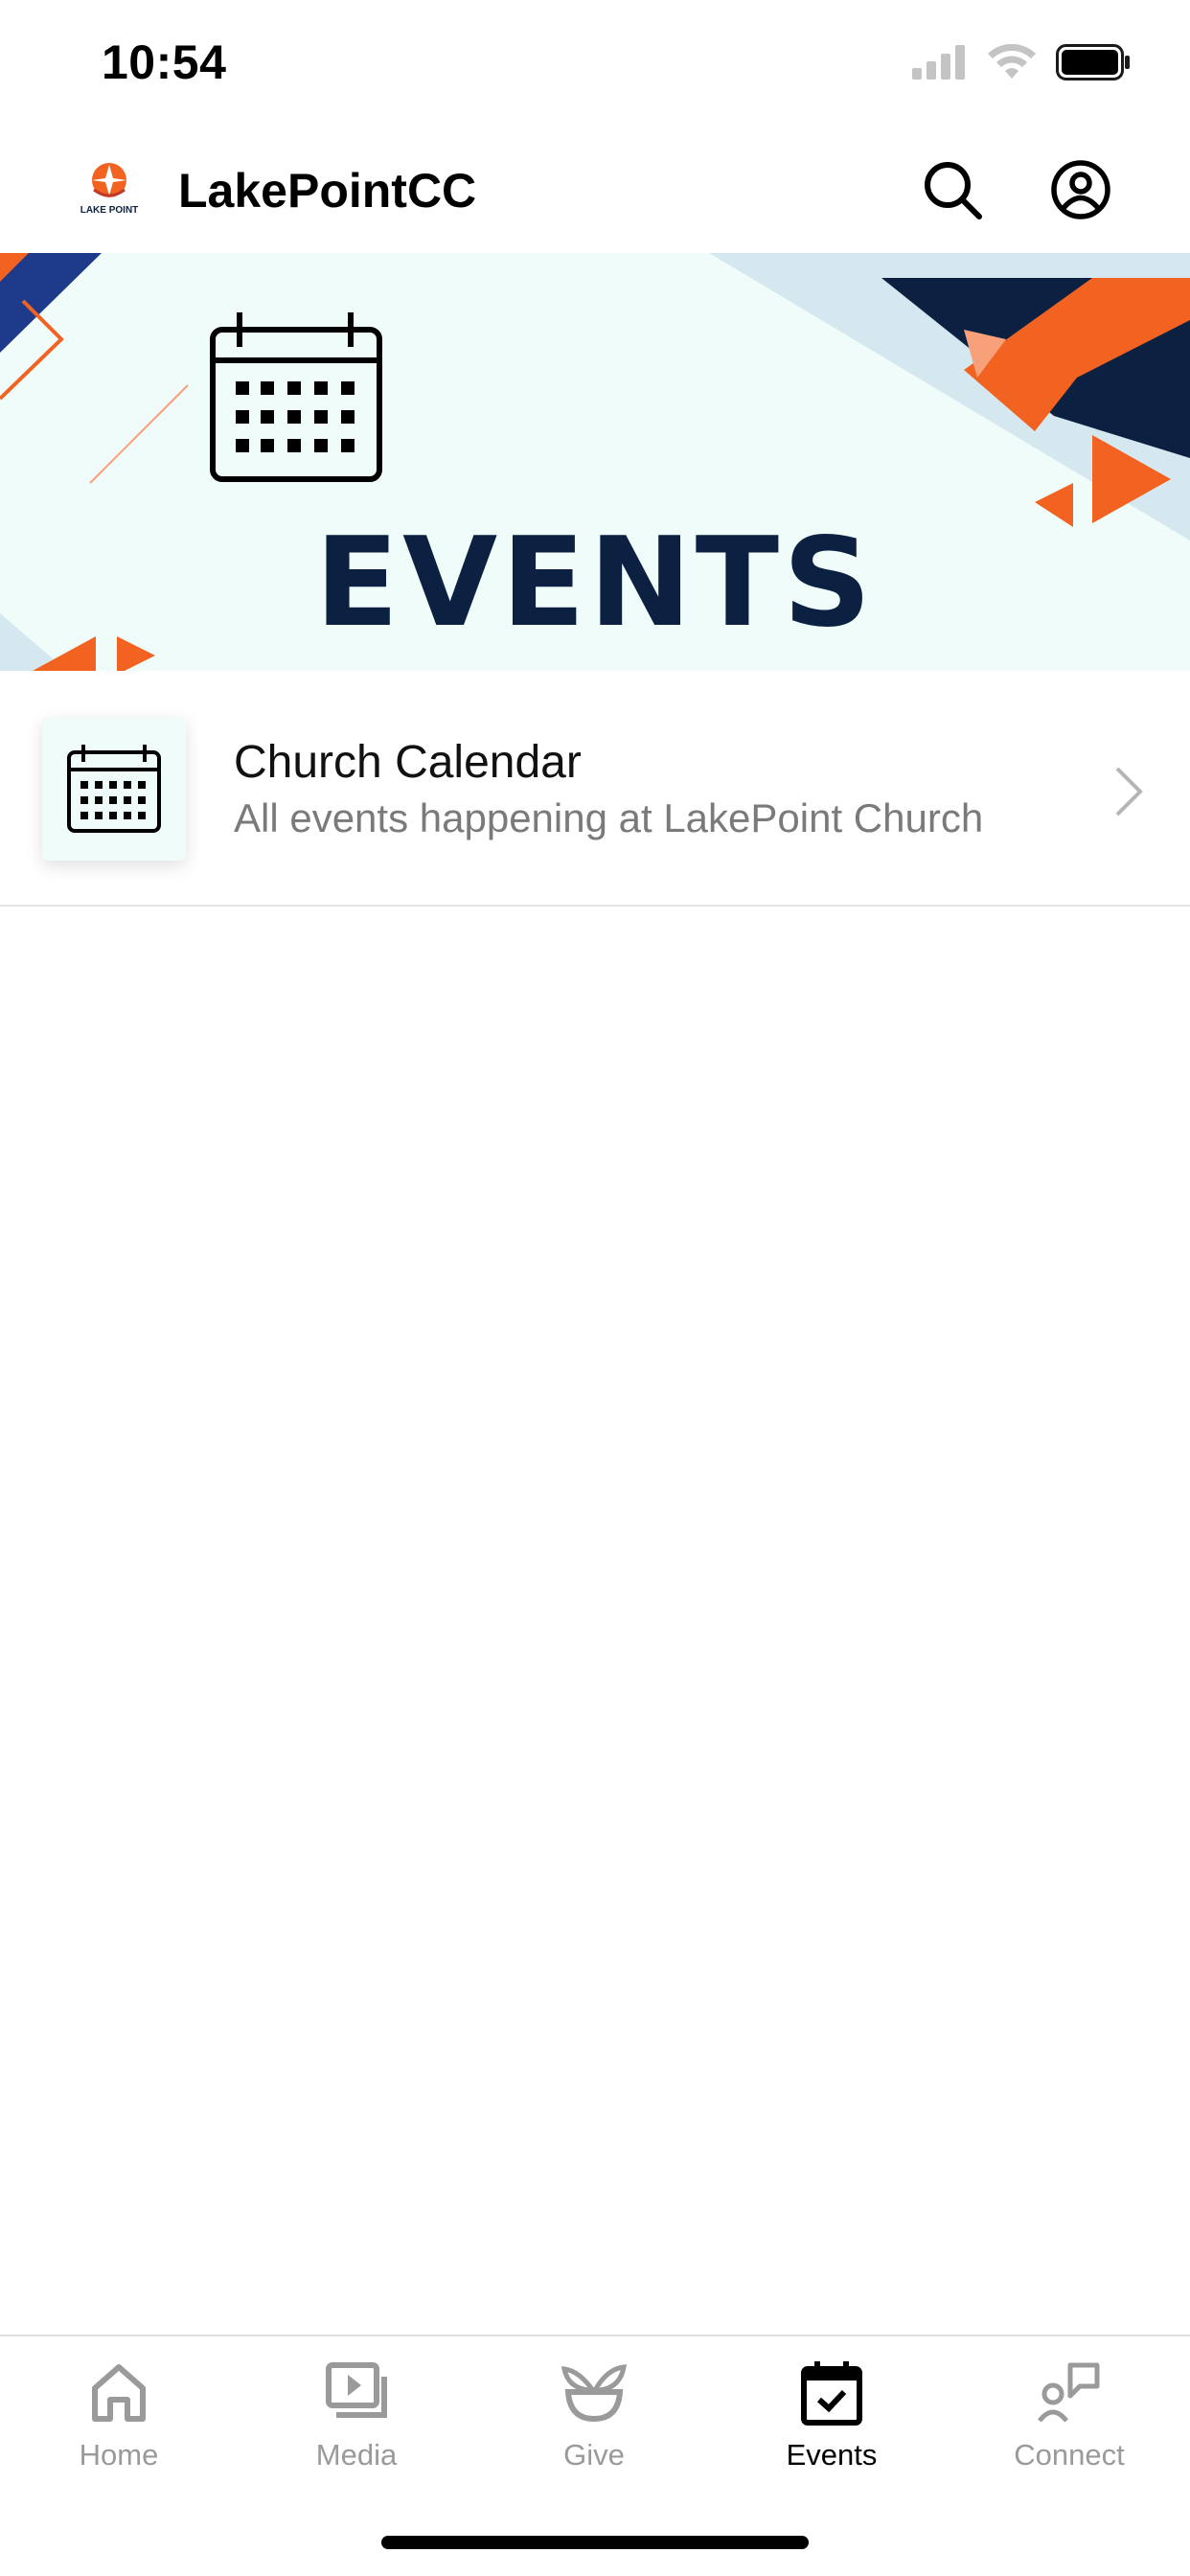 The height and width of the screenshot is (2576, 1190). Describe the element at coordinates (119, 2431) in the screenshot. I see `nav-home: Home` at that location.